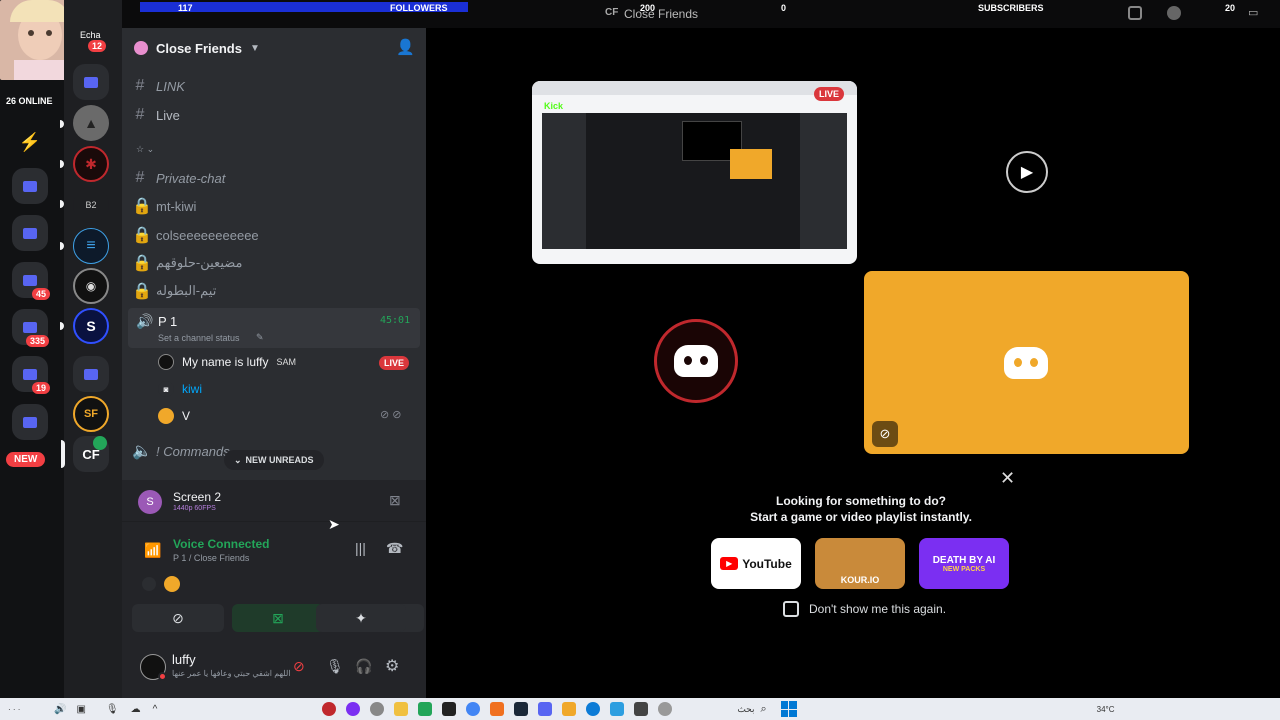 Image resolution: width=1280 pixels, height=720 pixels. Describe the element at coordinates (473, 709) in the screenshot. I see `chrome-icon` at that location.